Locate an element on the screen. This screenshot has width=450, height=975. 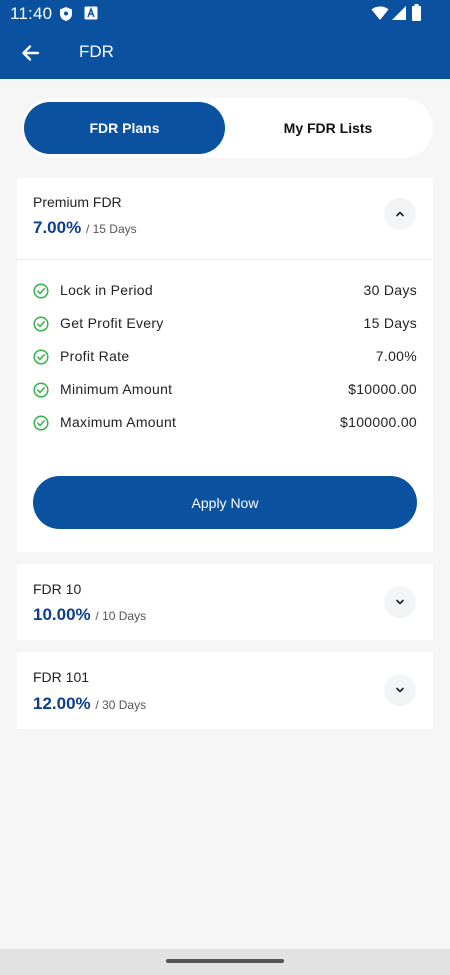
system-nav-bar is located at coordinates (225, 962).